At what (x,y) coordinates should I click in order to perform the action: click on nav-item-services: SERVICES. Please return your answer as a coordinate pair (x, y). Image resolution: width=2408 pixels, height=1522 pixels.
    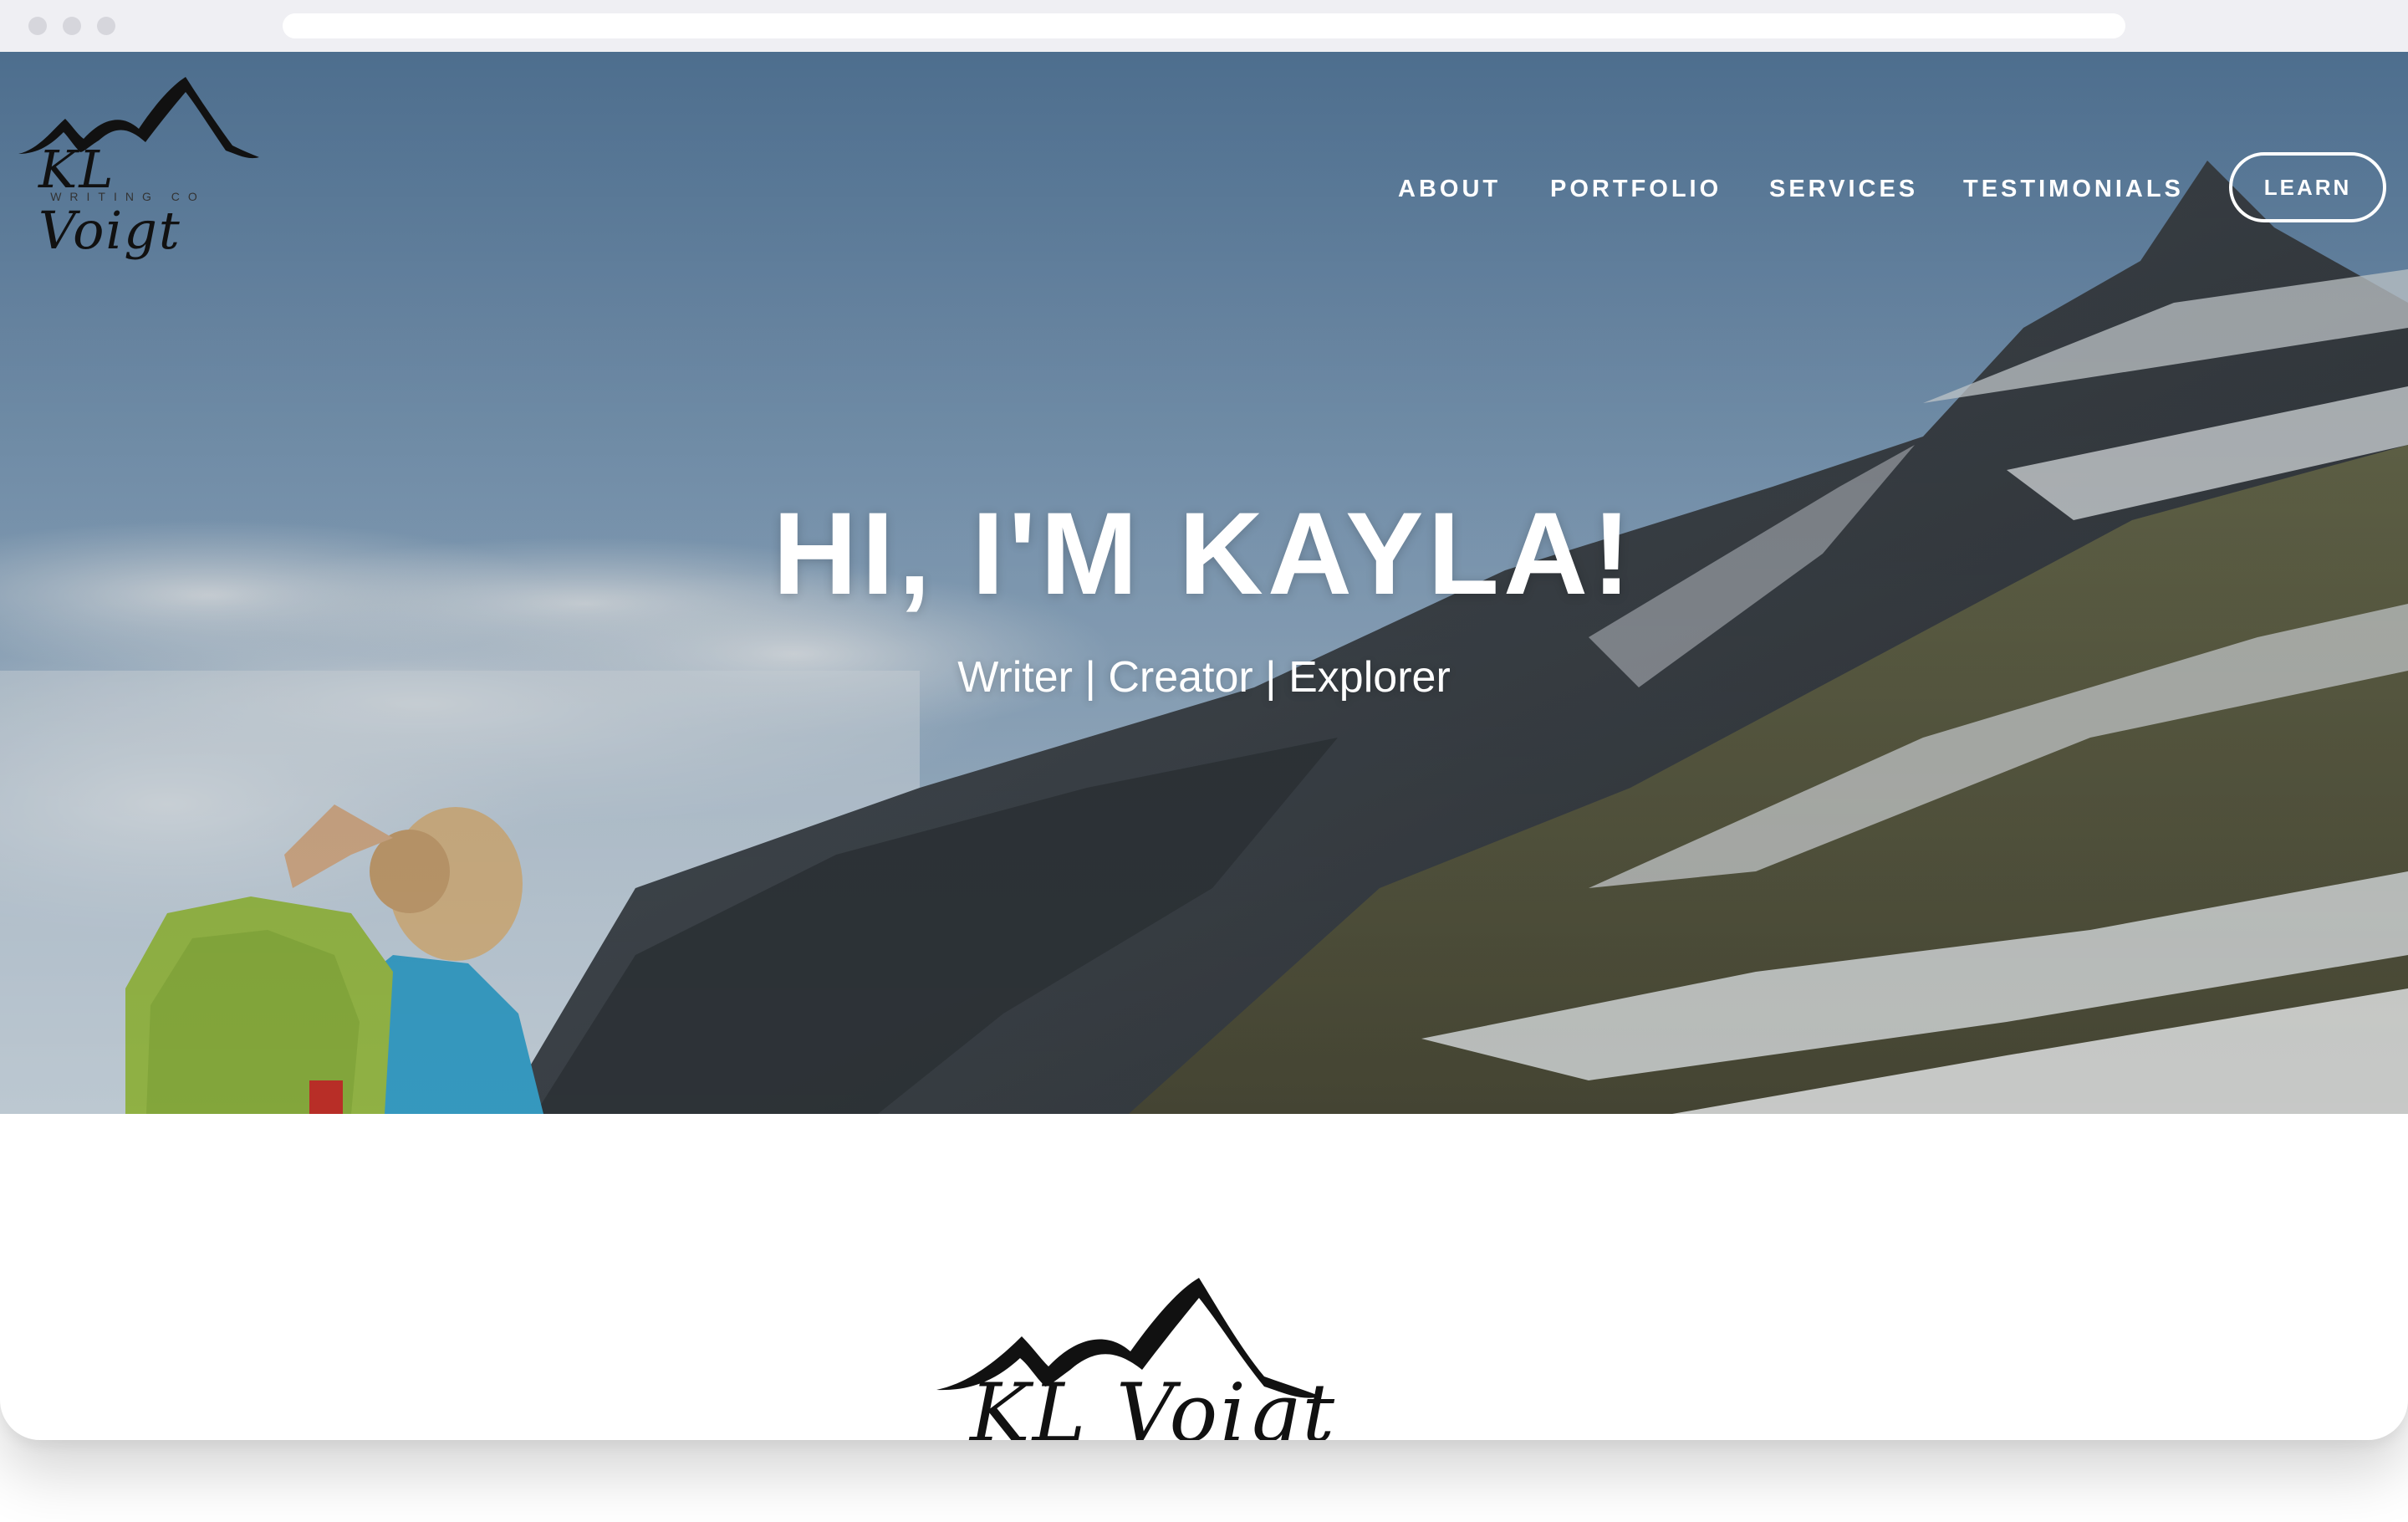
    Looking at the image, I should click on (1844, 189).